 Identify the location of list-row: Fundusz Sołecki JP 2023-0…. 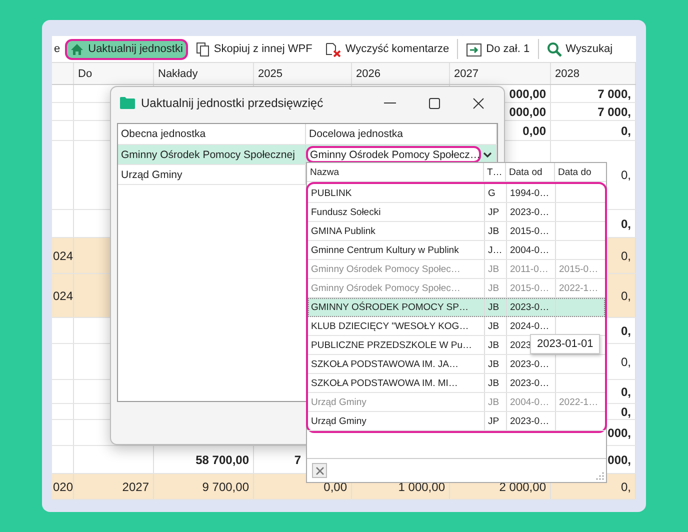
(456, 212).